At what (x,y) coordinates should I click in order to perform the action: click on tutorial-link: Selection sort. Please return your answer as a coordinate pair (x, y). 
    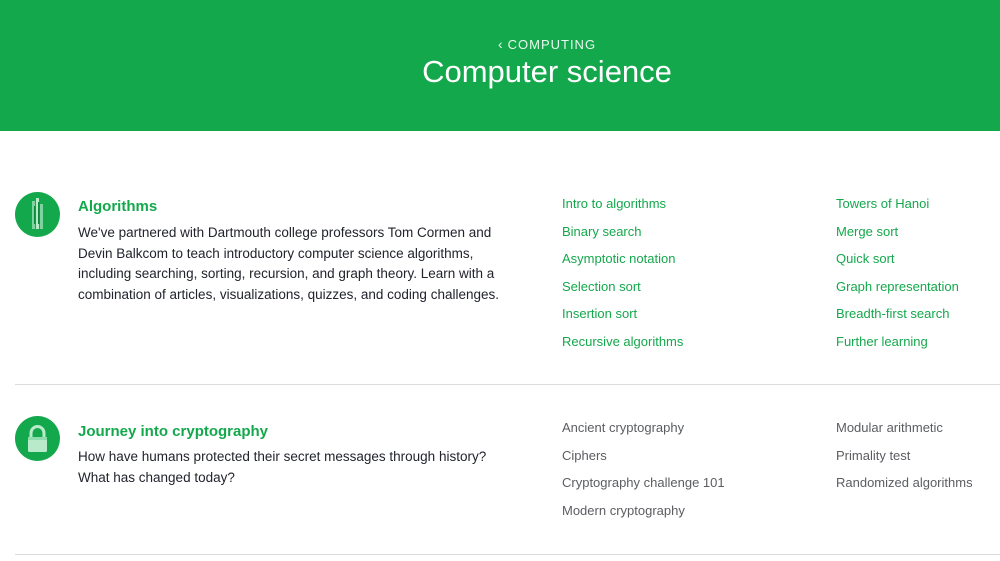
    Looking at the image, I should click on (622, 282).